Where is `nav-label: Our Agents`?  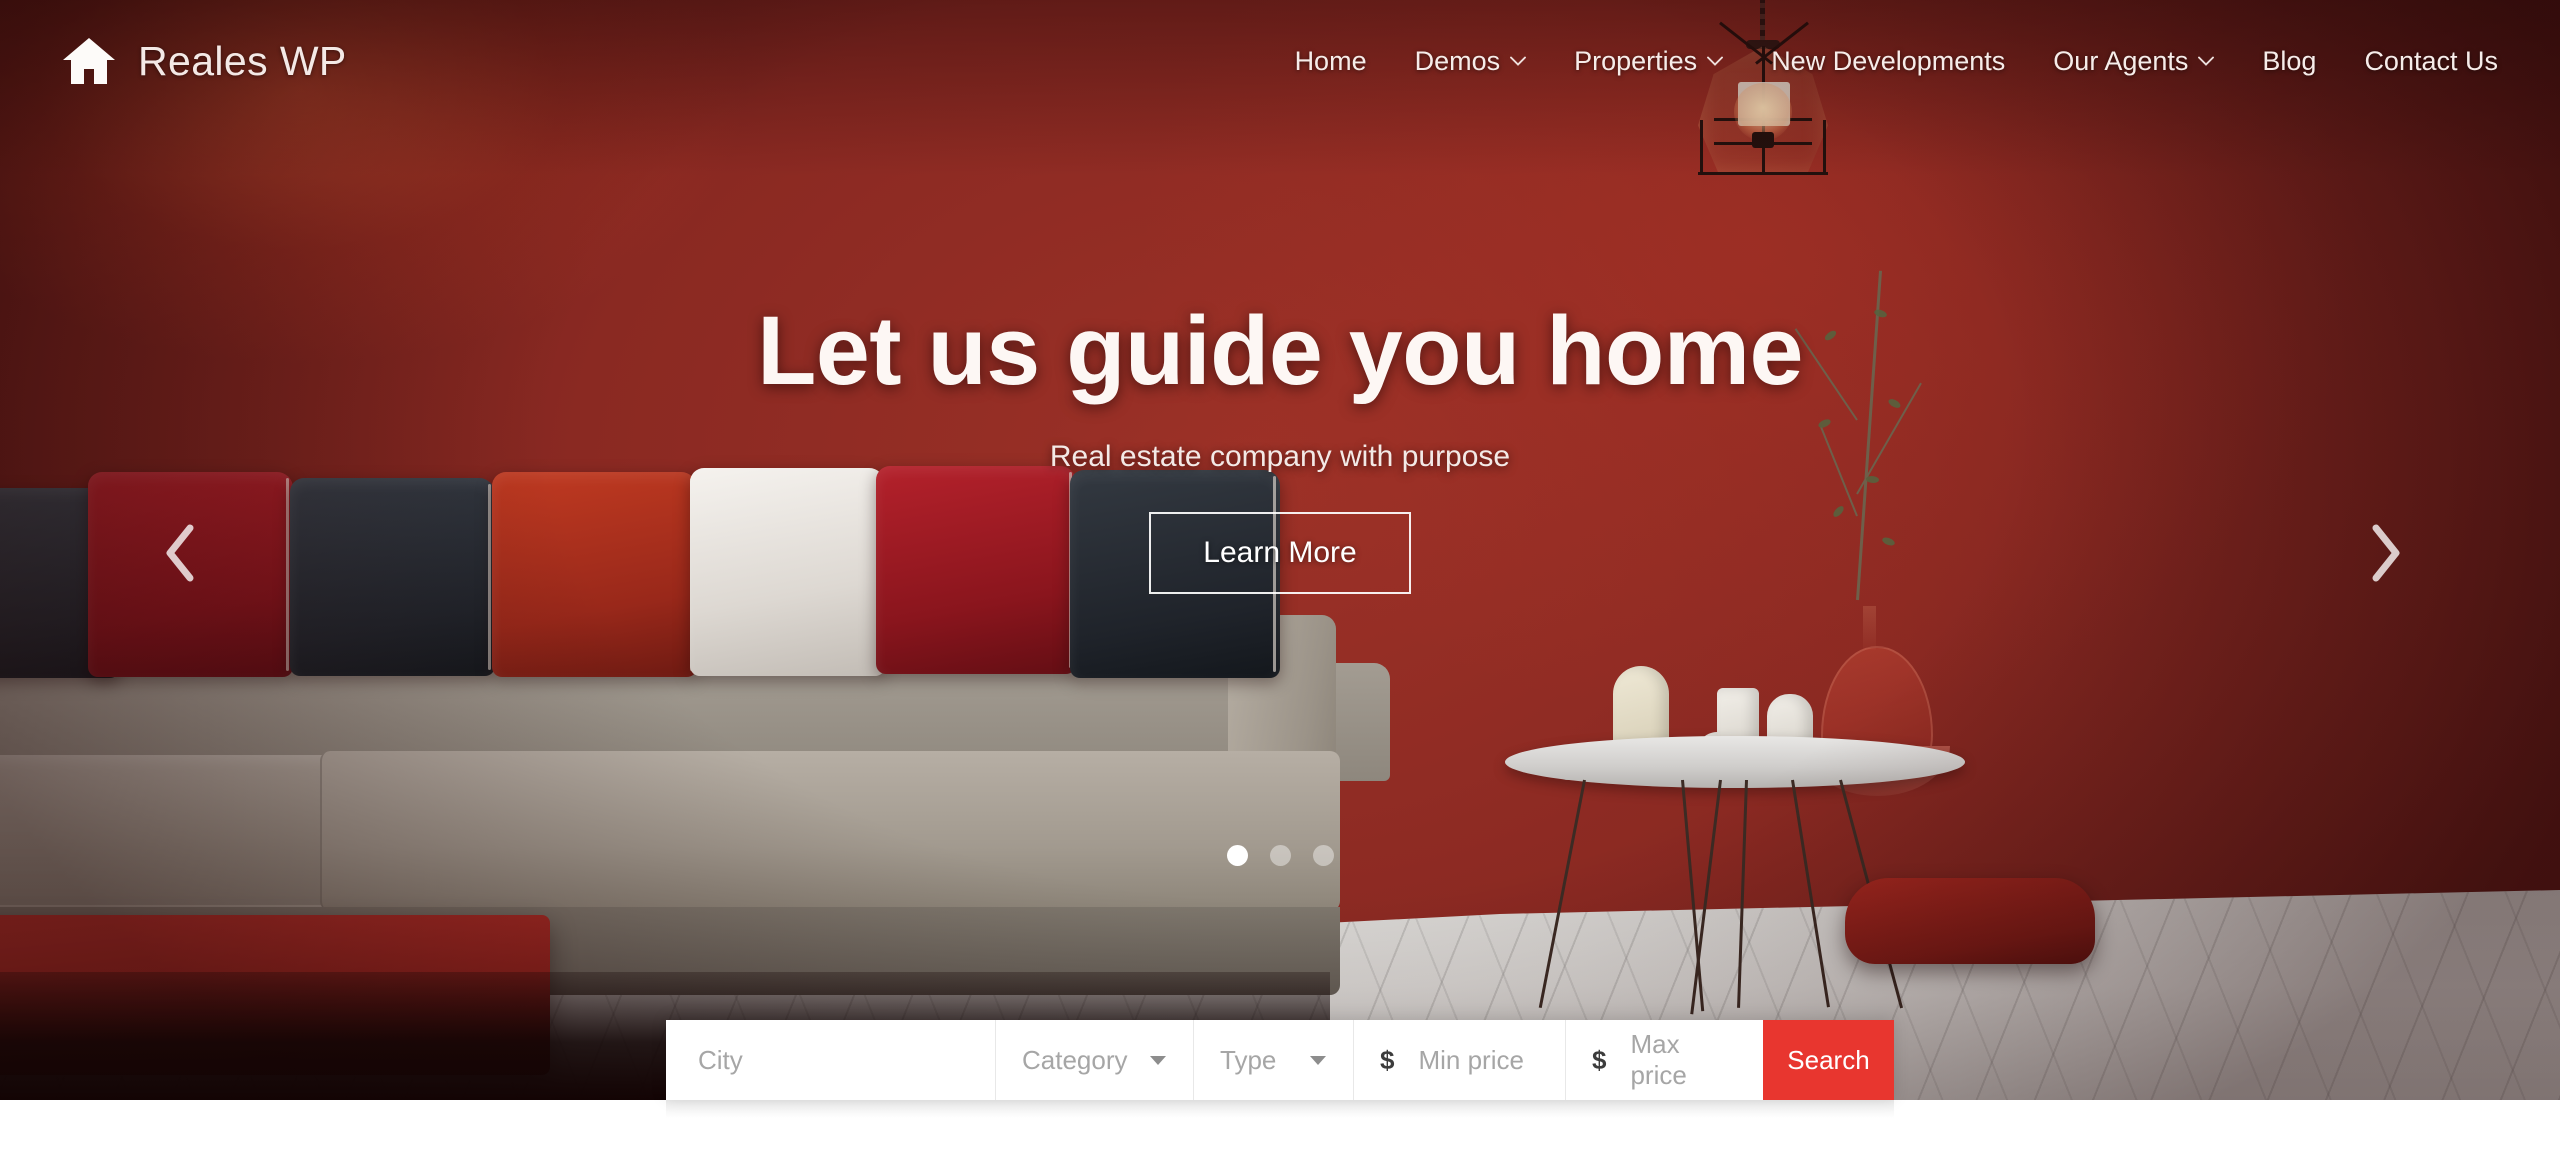
nav-label: Our Agents is located at coordinates (2121, 60).